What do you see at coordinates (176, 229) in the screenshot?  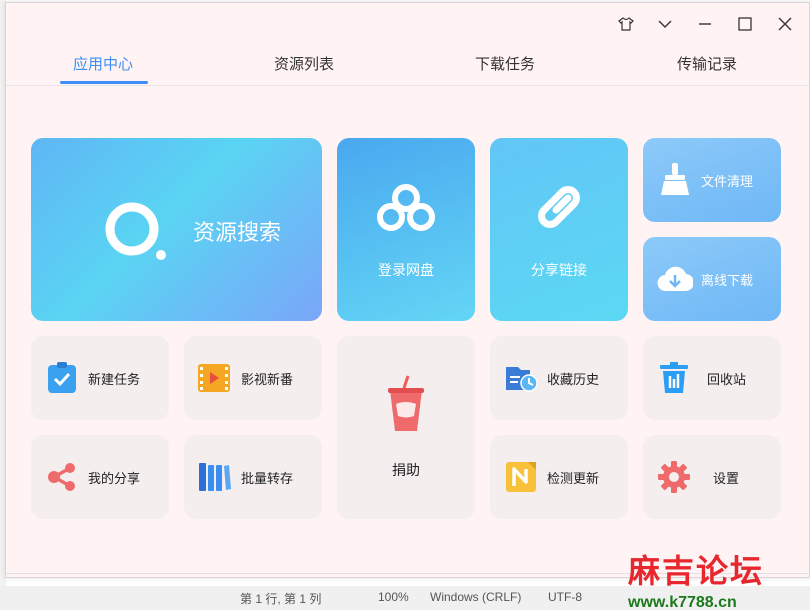 I see `resource-search-tile: 资源搜索` at bounding box center [176, 229].